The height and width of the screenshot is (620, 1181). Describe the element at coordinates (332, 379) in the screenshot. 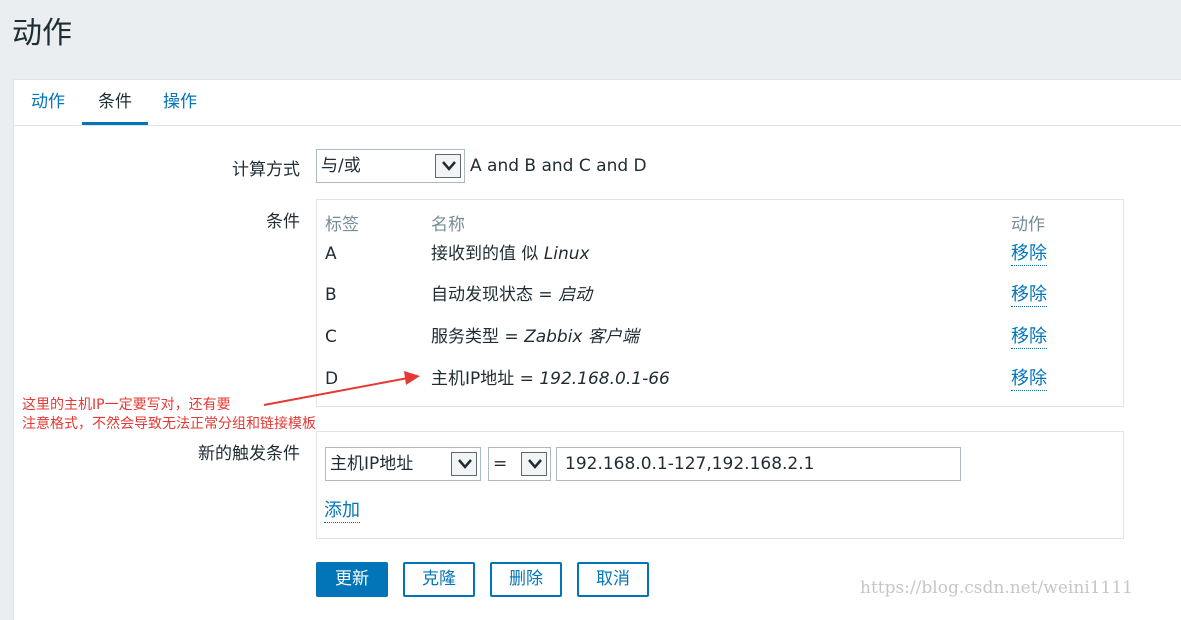

I see `row-d-tag: D` at that location.